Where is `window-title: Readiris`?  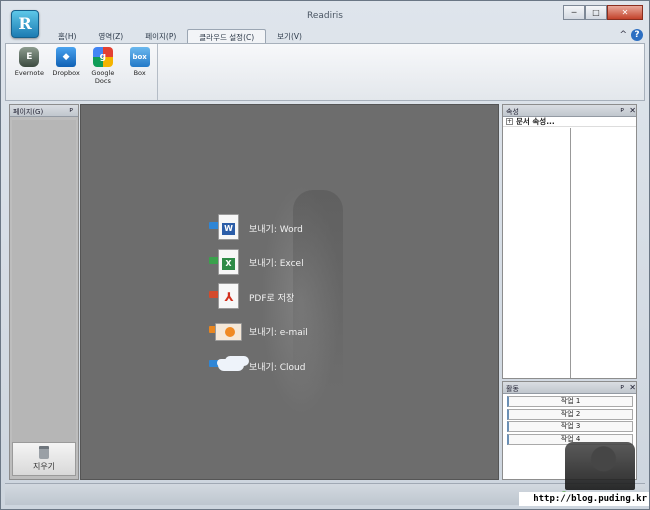 window-title: Readiris is located at coordinates (324, 16).